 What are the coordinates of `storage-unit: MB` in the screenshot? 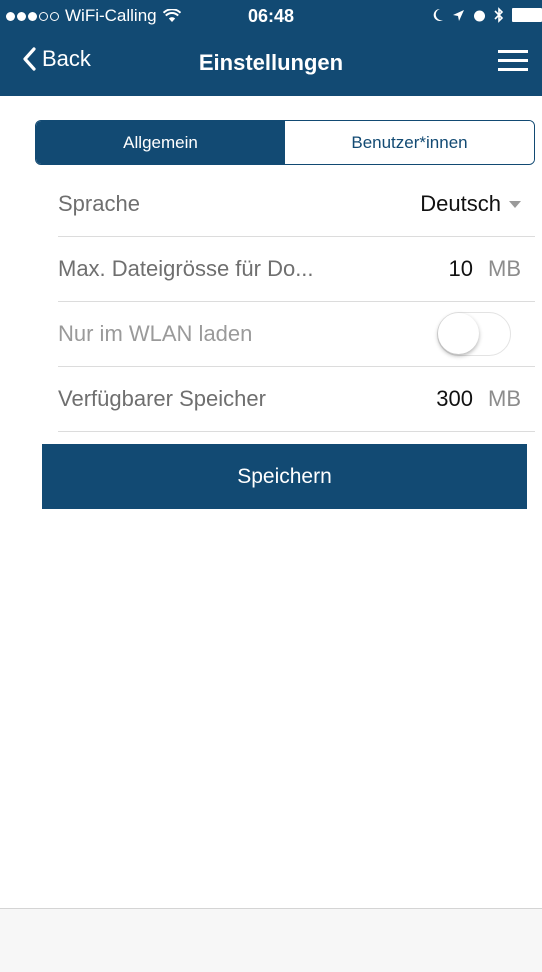 It's located at (504, 398).